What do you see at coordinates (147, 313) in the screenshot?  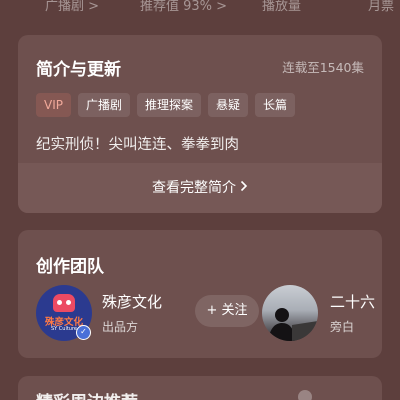 I see `team-member: 殊彦文化 SY Culture ✓ 殊彦文化 出品方 + 关注` at bounding box center [147, 313].